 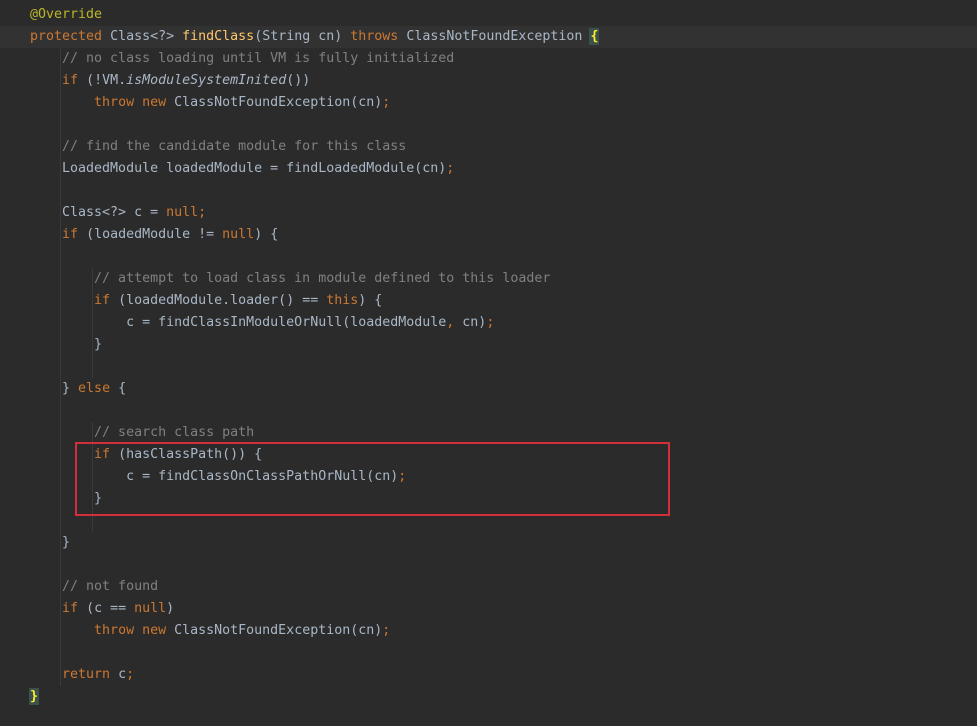 I want to click on code-token: findClass, so click(x=218, y=36).